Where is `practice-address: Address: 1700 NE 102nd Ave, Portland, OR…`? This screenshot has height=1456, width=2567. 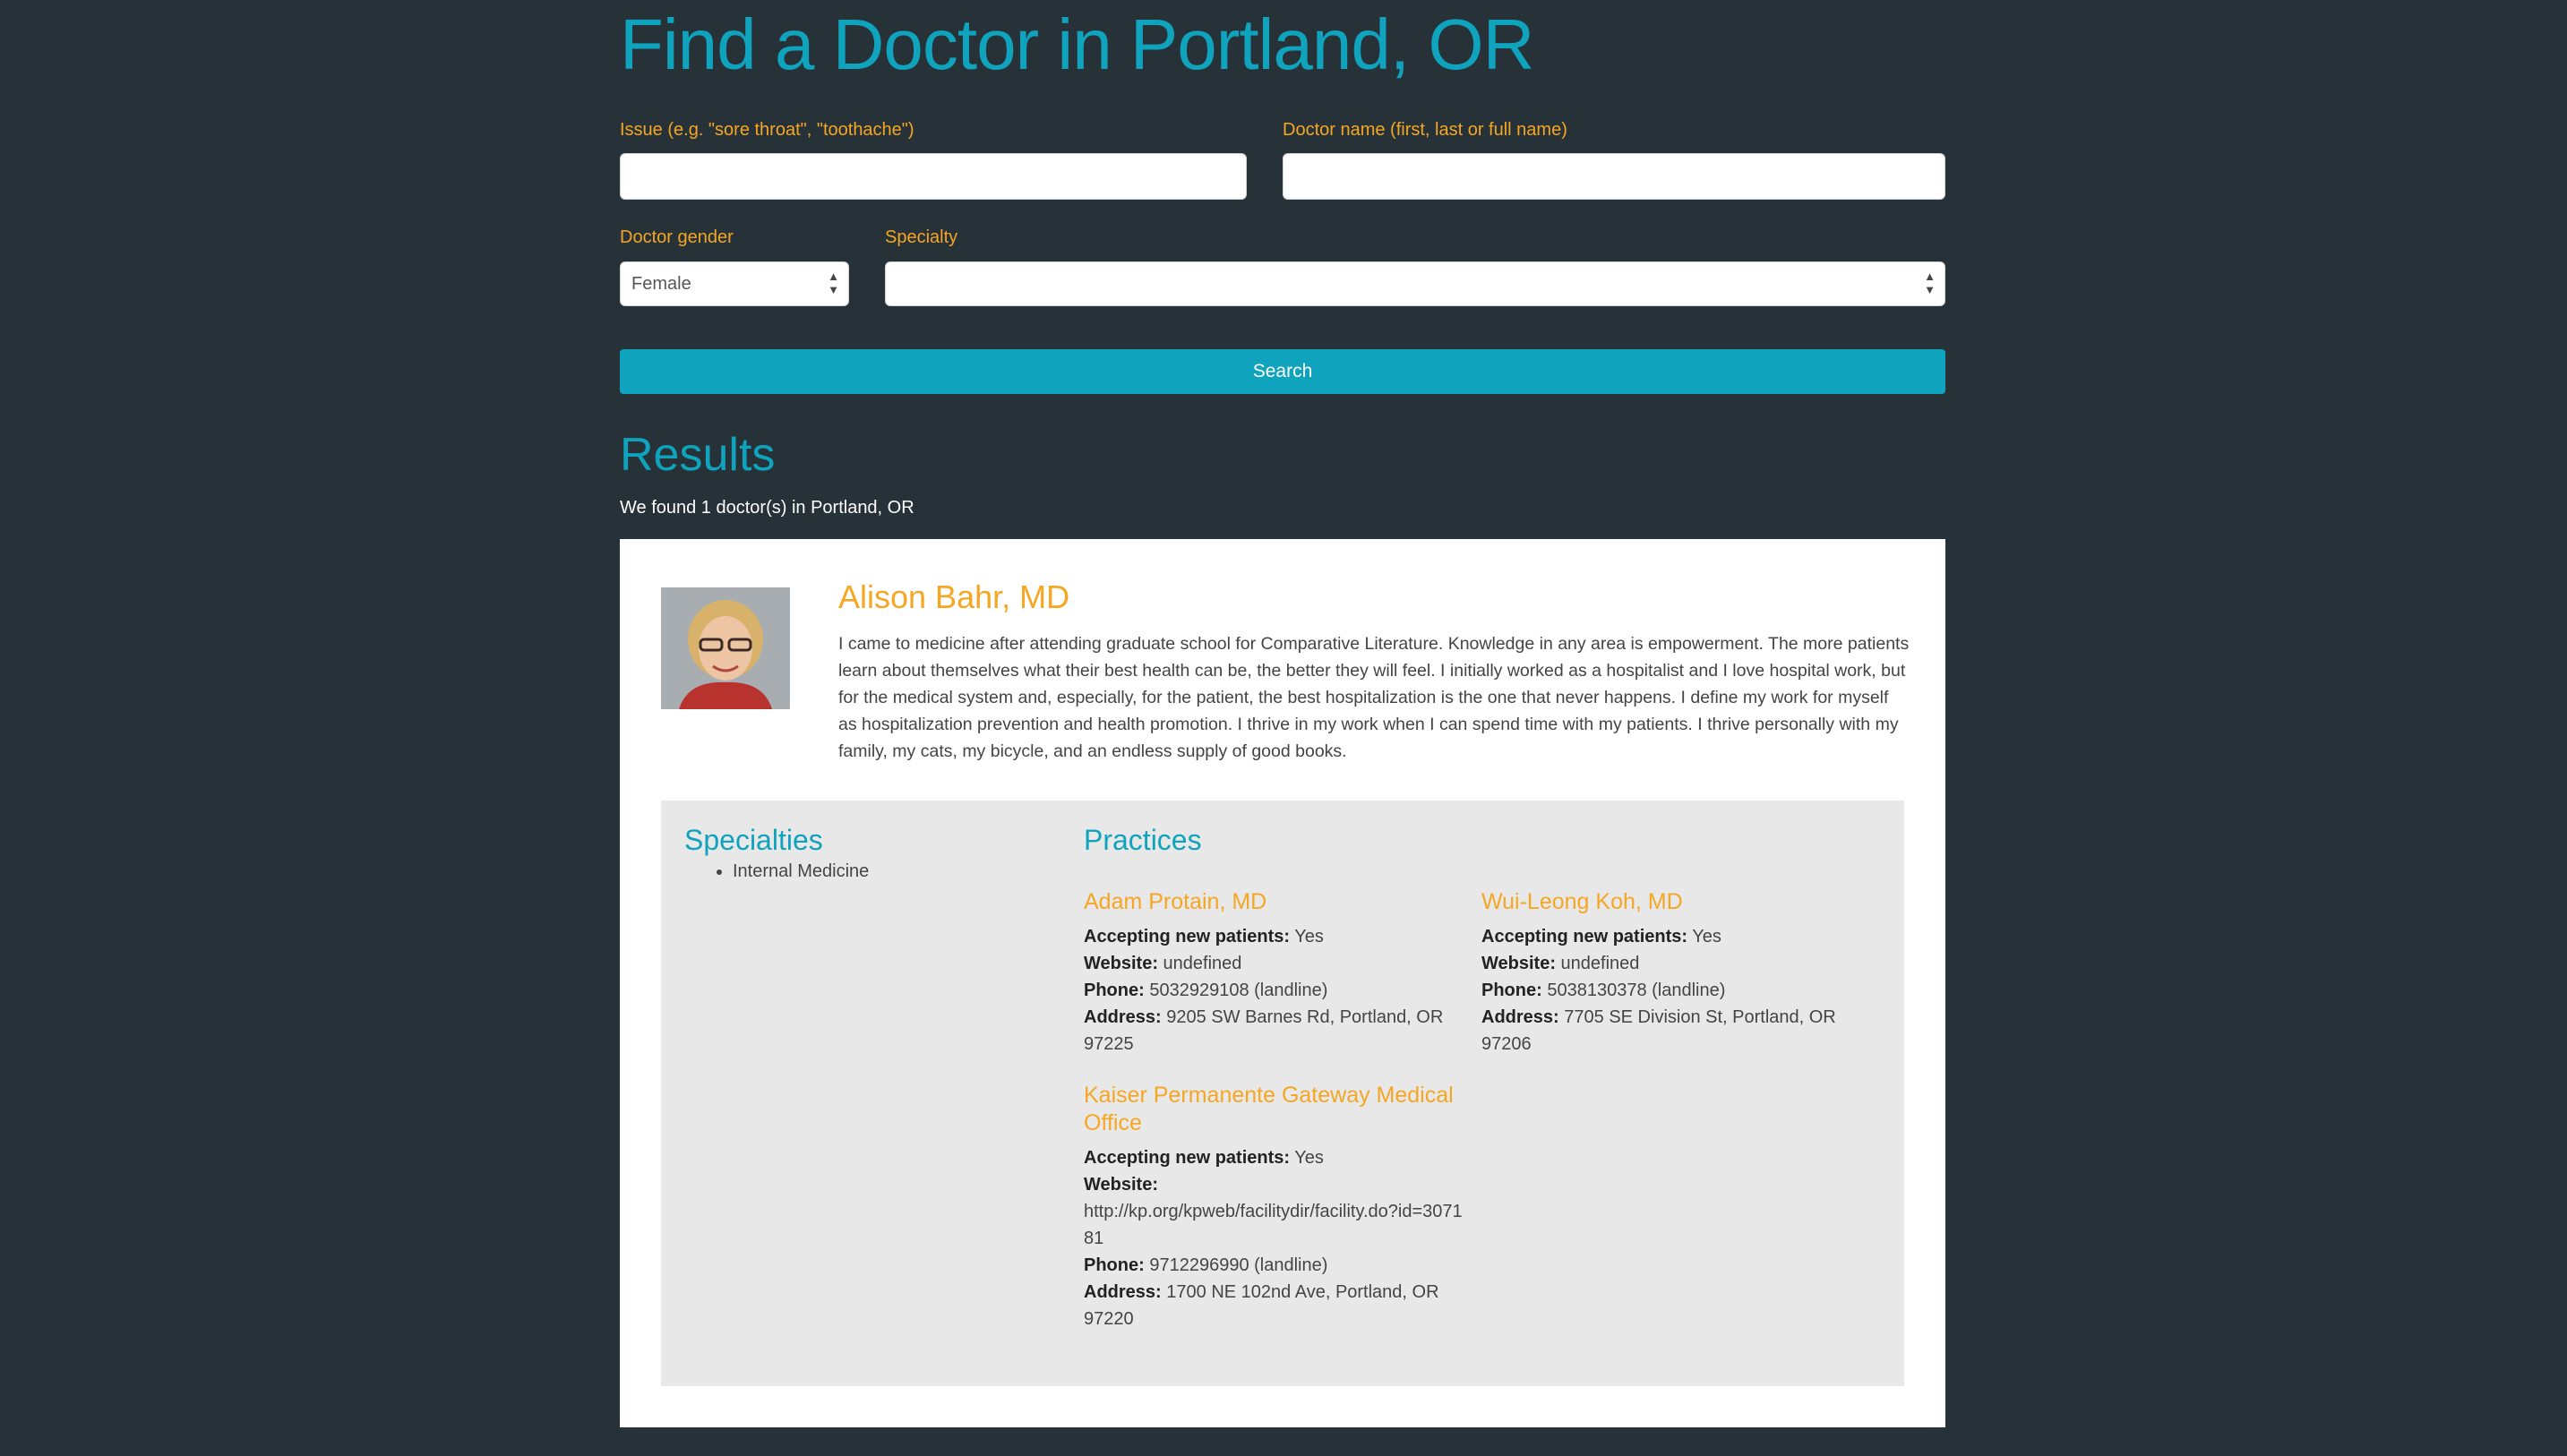
practice-address: Address: 1700 NE 102nd Ave, Portland, OR… is located at coordinates (1261, 1305).